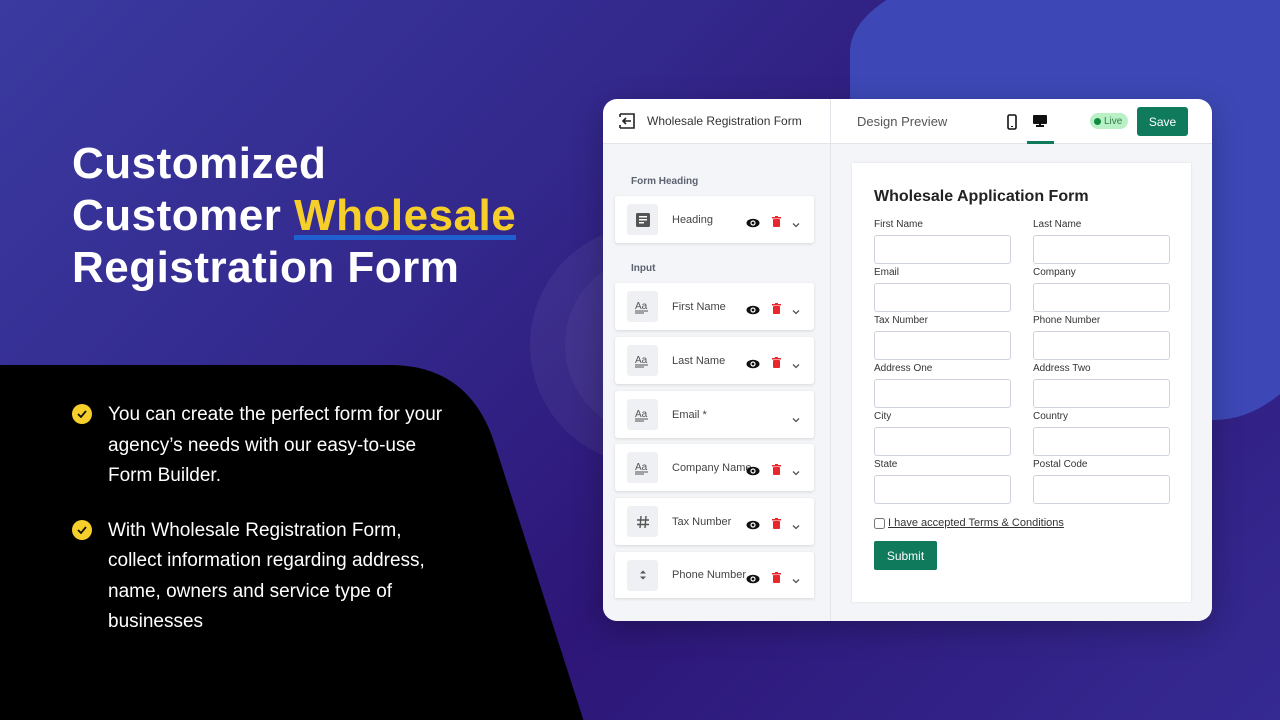  Describe the element at coordinates (665, 181) in the screenshot. I see `section-label-form-heading: Form Heading` at that location.